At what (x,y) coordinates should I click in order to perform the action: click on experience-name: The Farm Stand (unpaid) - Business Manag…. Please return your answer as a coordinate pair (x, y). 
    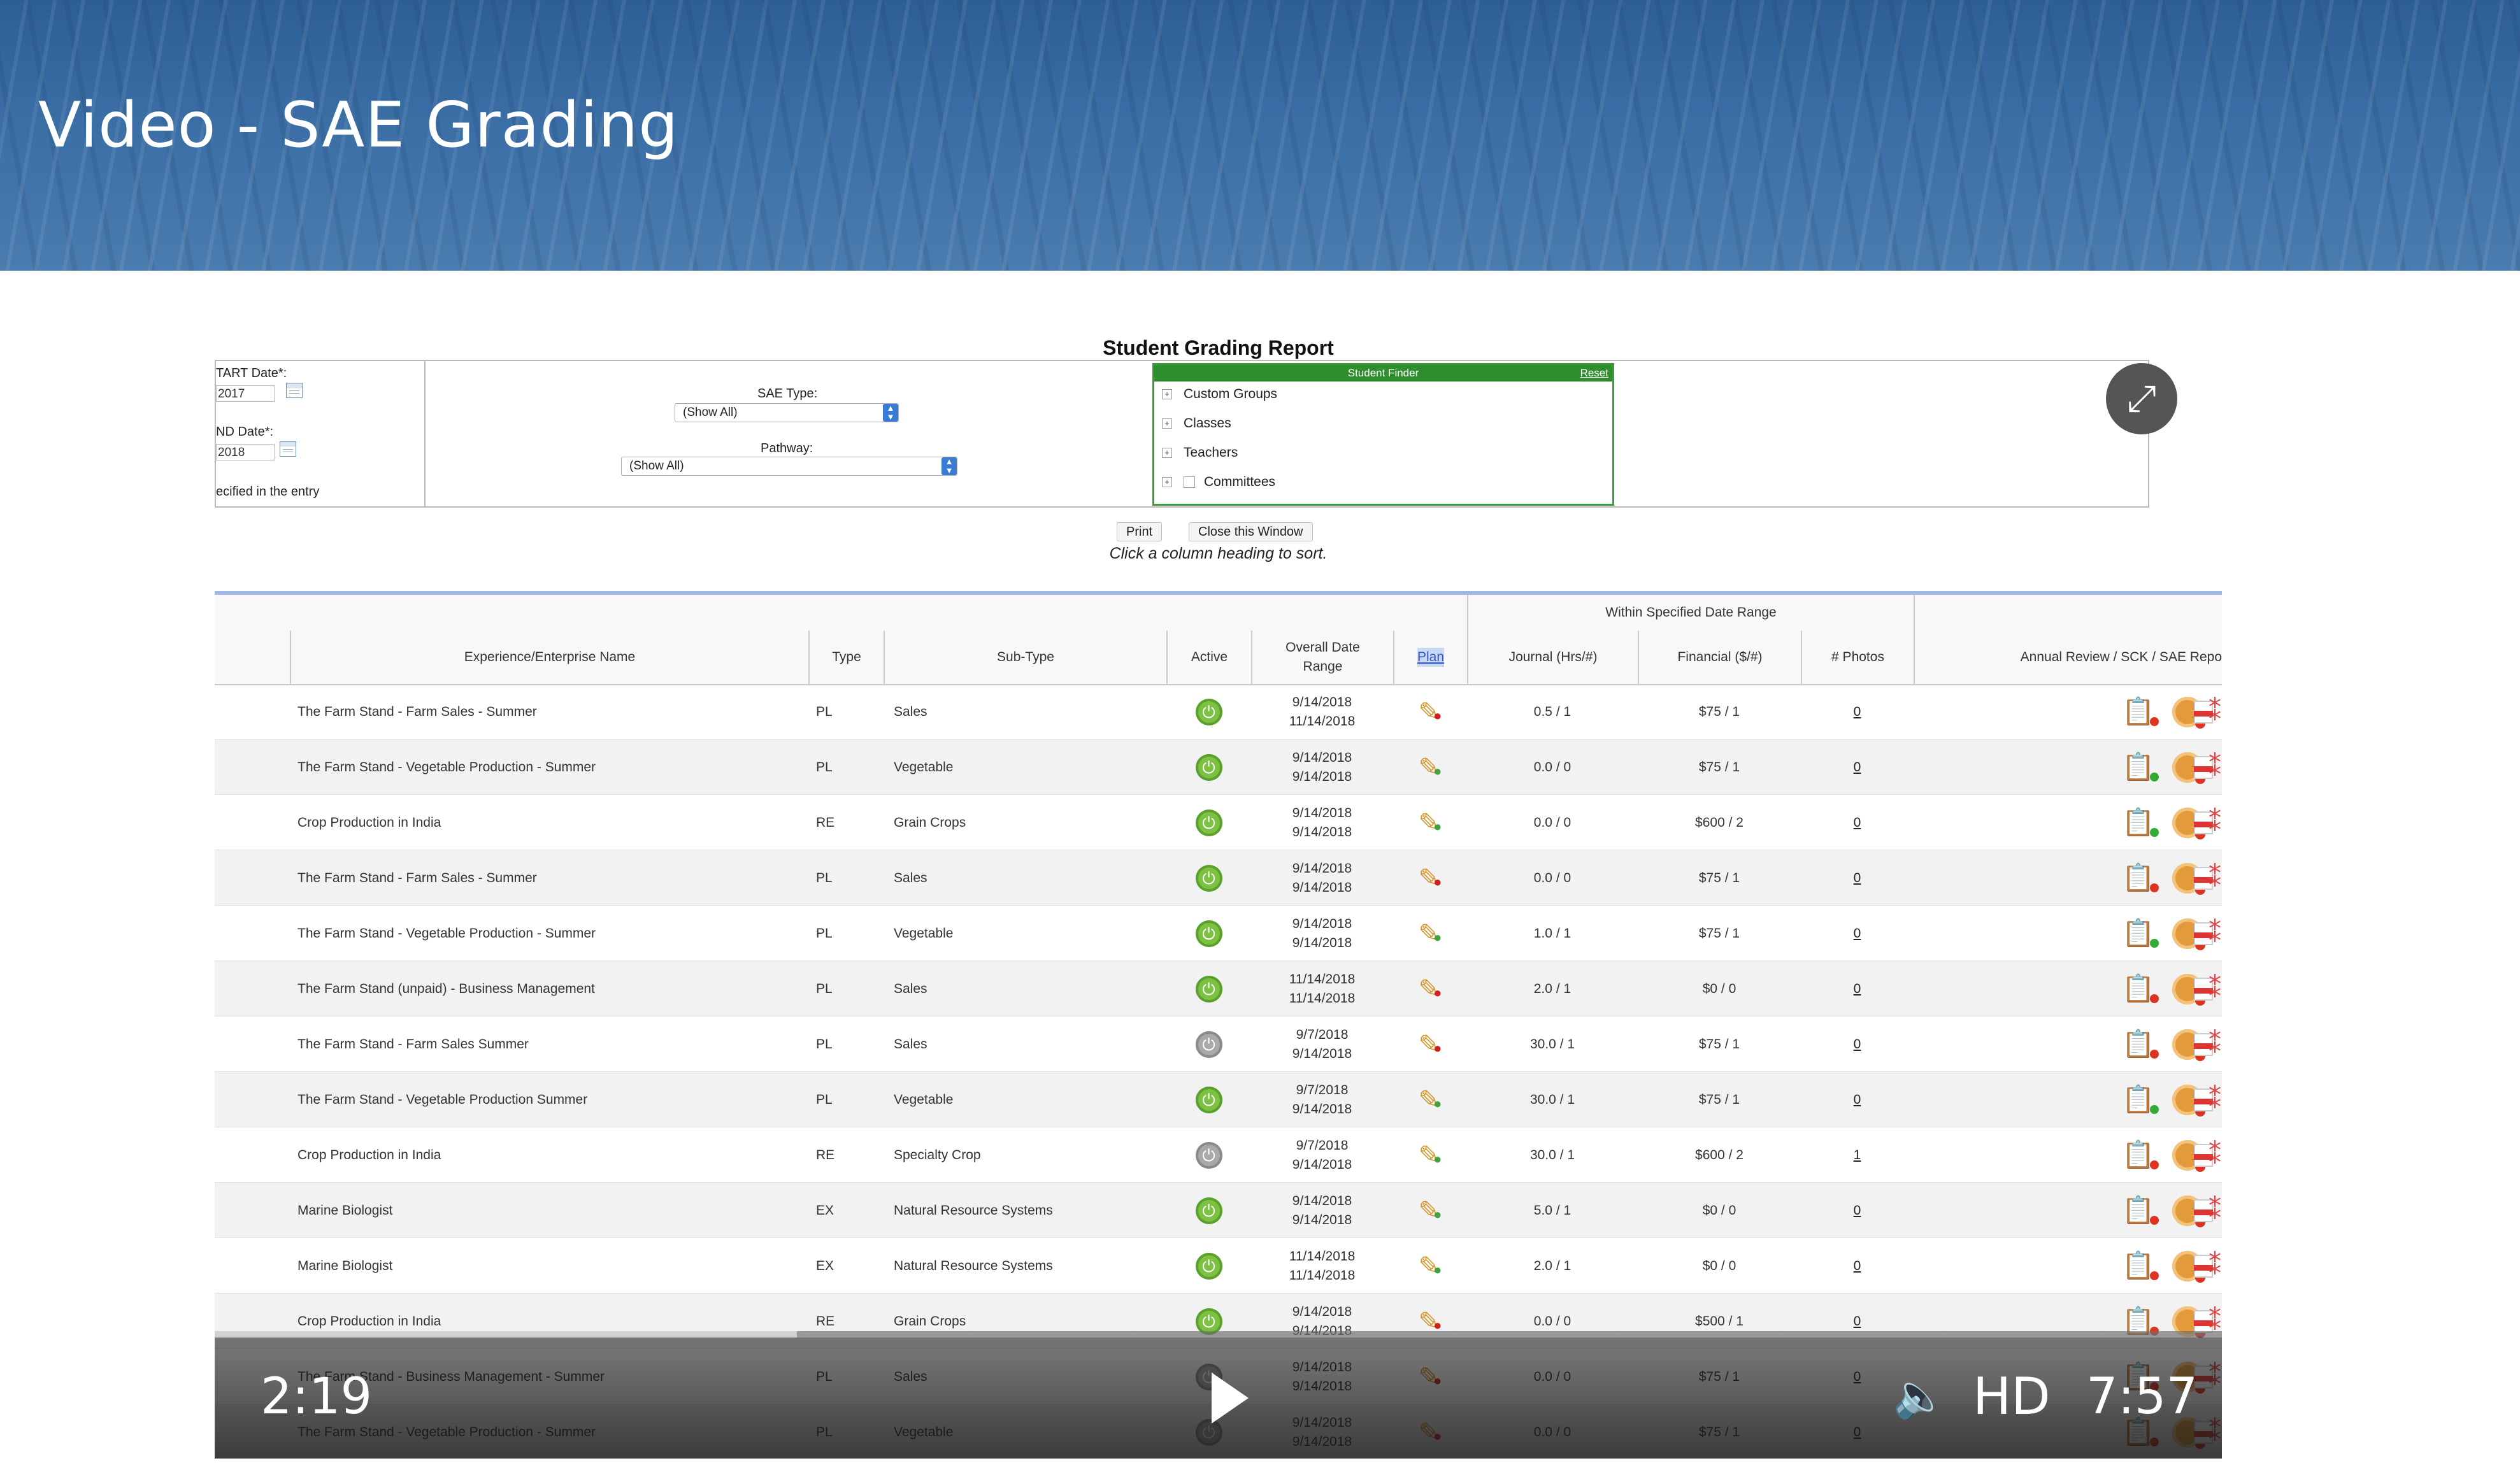
    Looking at the image, I should click on (549, 989).